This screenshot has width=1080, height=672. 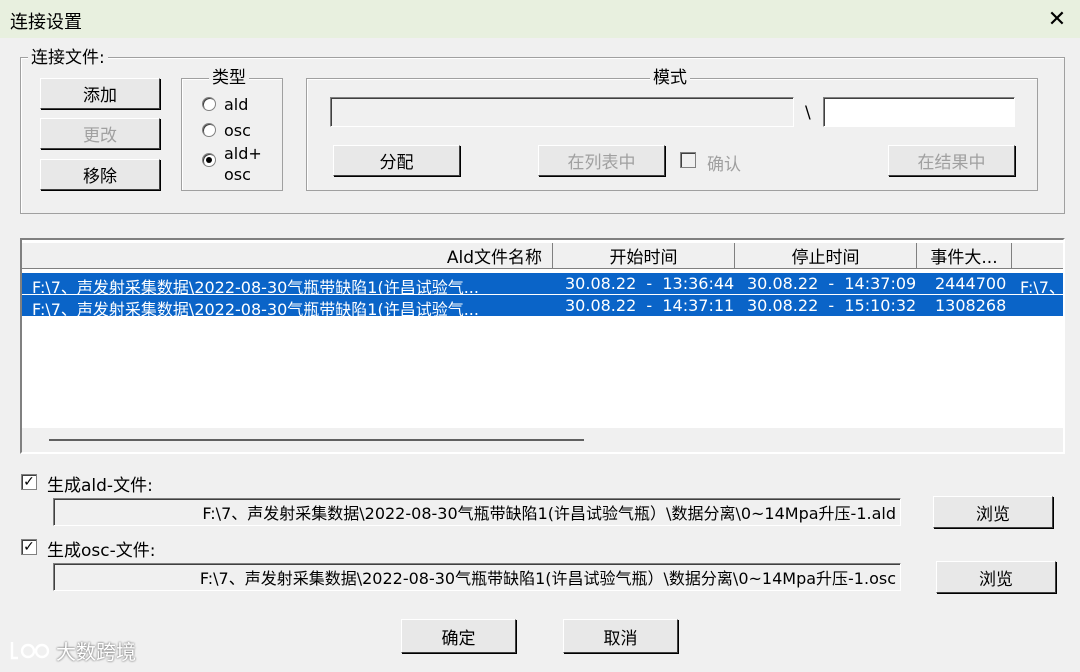 What do you see at coordinates (971, 283) in the screenshot?
I see `row-events-cell: 2444700` at bounding box center [971, 283].